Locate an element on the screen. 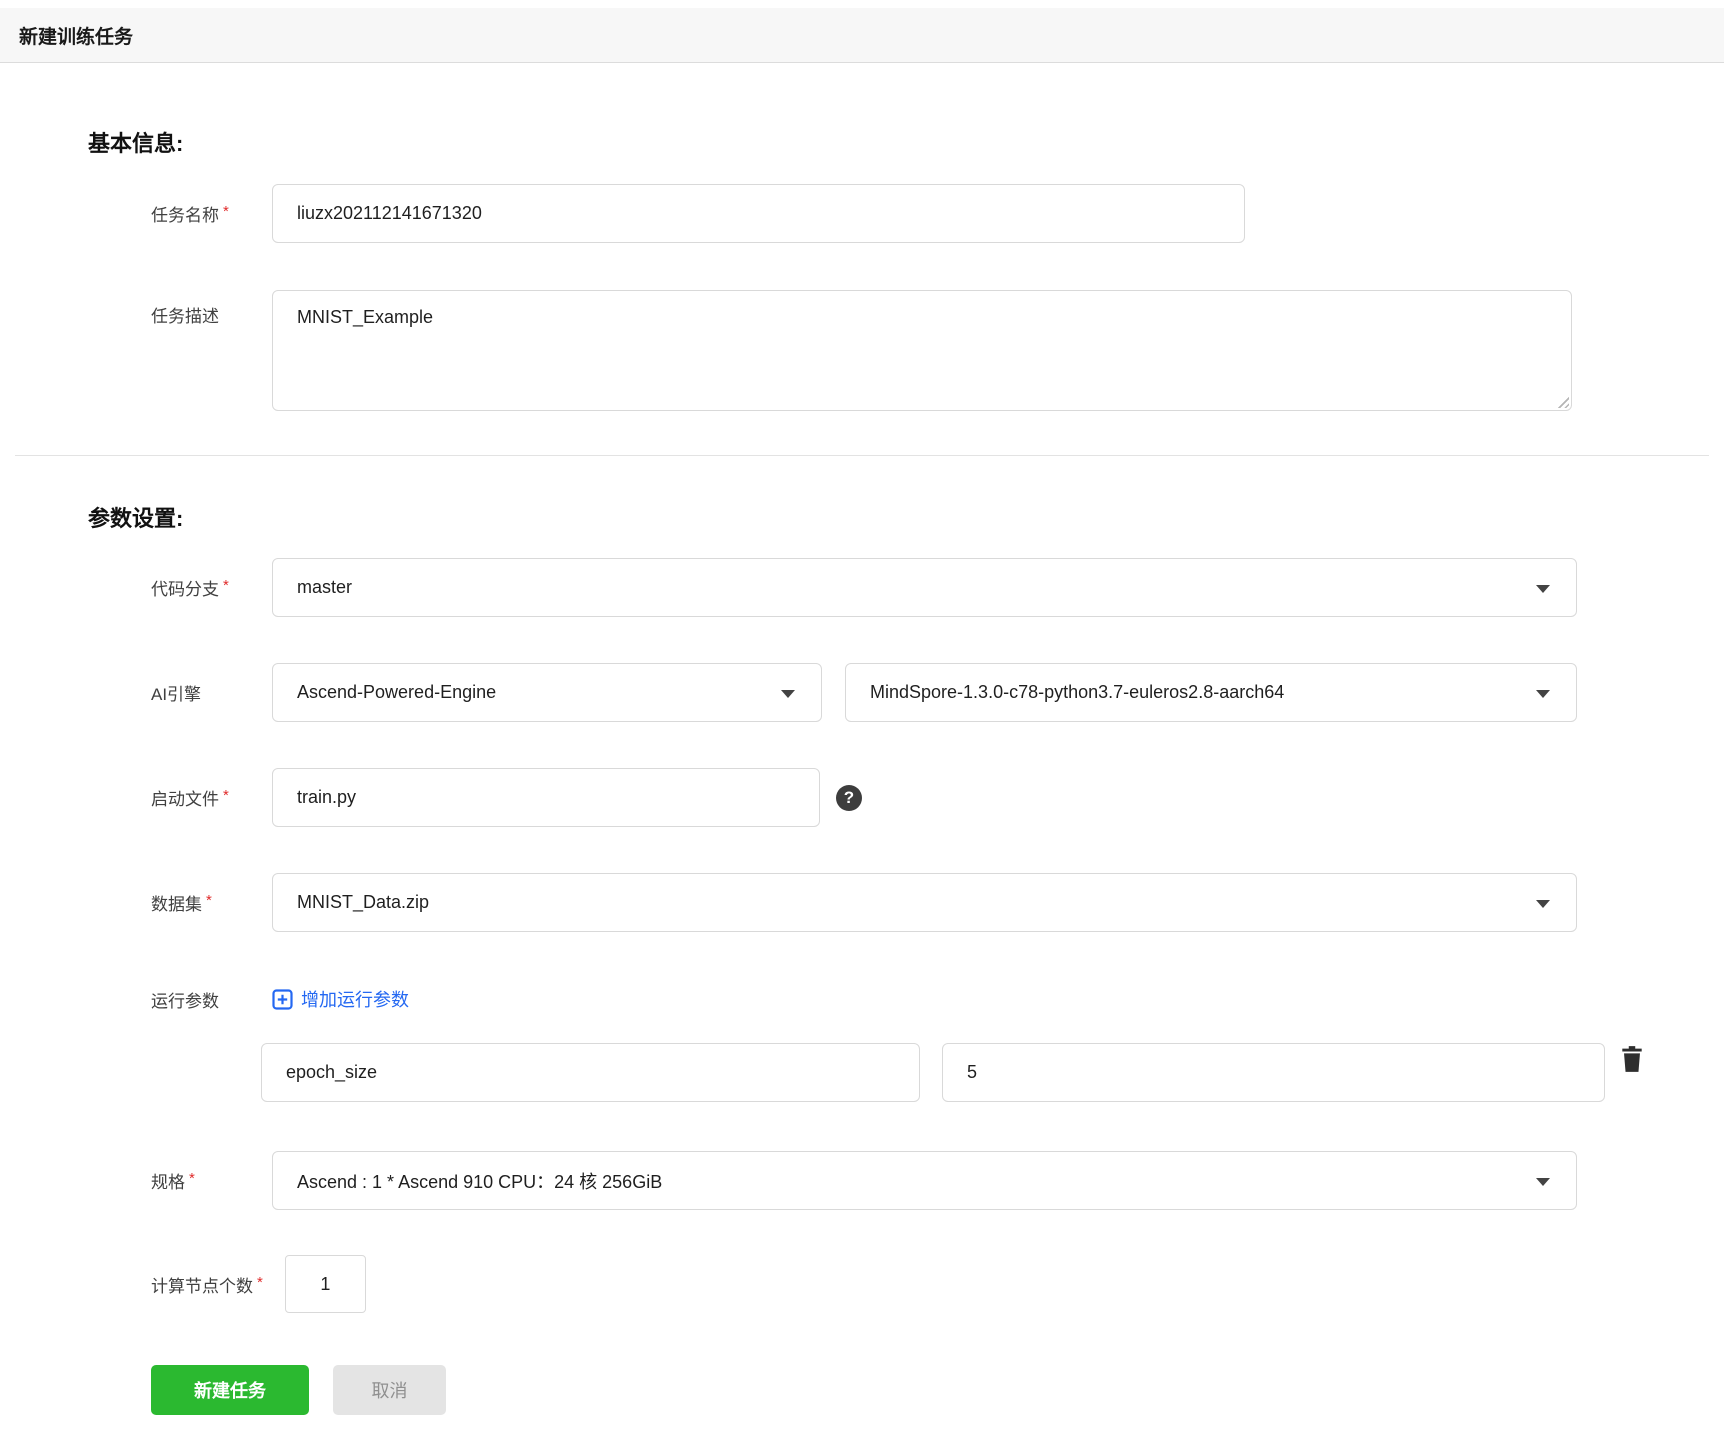 The width and height of the screenshot is (1724, 1444). basic-info-heading: 基本信息: is located at coordinates (136, 143).